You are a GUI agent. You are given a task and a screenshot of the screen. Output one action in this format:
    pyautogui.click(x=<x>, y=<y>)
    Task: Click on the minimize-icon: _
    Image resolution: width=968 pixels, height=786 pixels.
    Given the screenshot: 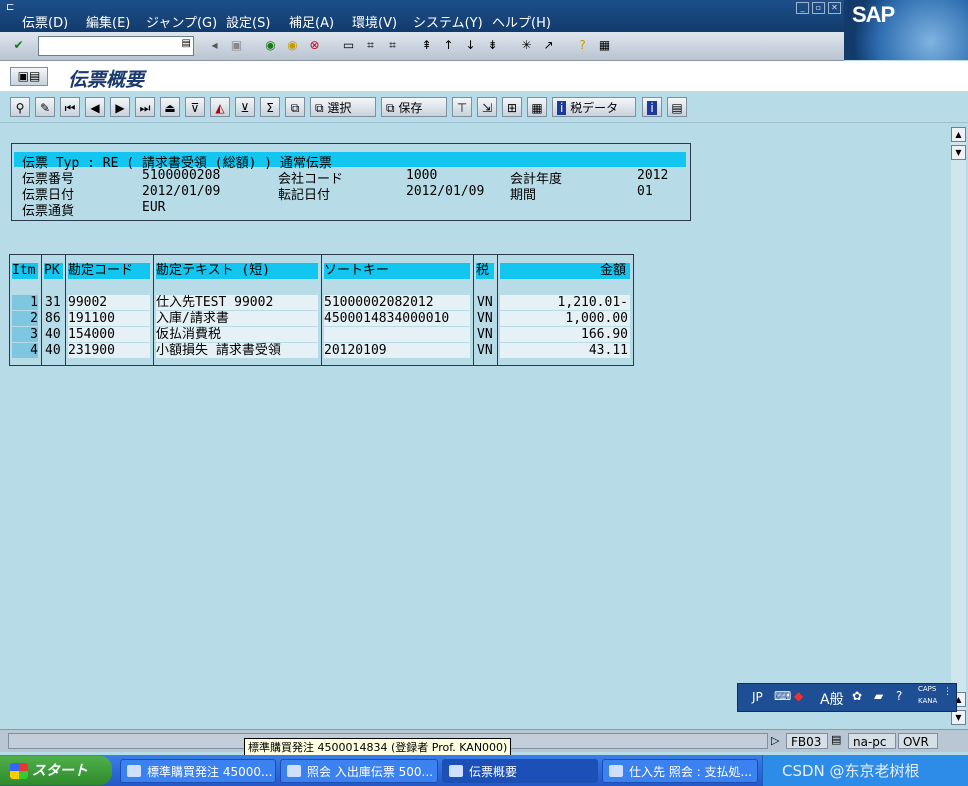 What is the action you would take?
    pyautogui.click(x=802, y=8)
    